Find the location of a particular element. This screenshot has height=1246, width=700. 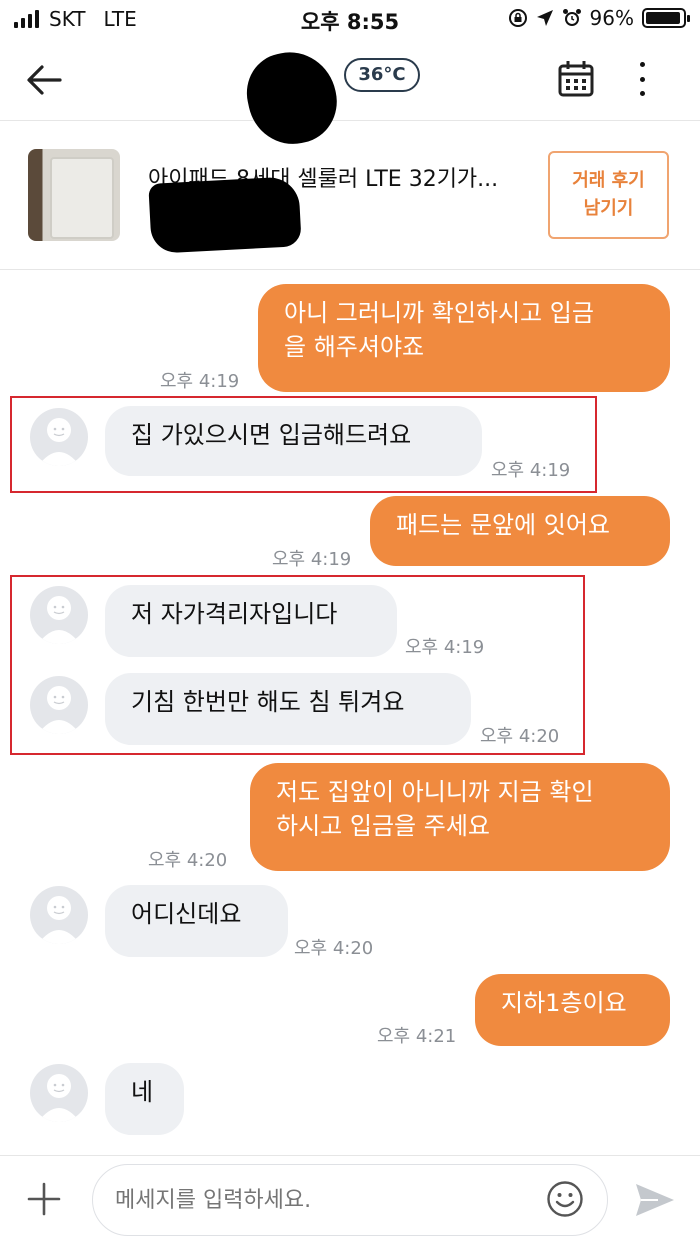

message-input is located at coordinates (350, 1200).